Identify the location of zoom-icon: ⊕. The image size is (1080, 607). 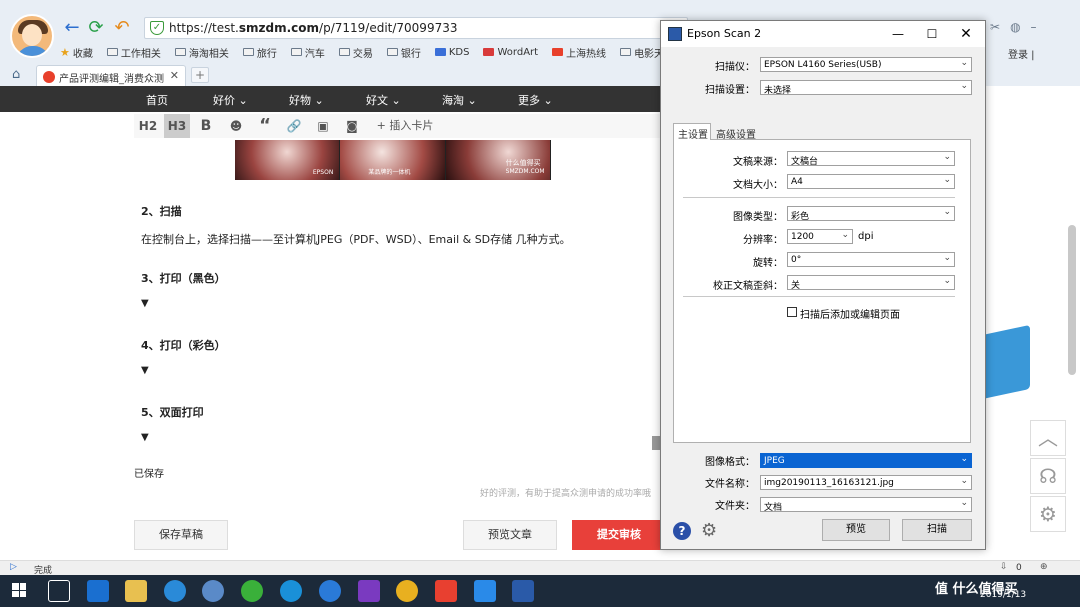
(1044, 567).